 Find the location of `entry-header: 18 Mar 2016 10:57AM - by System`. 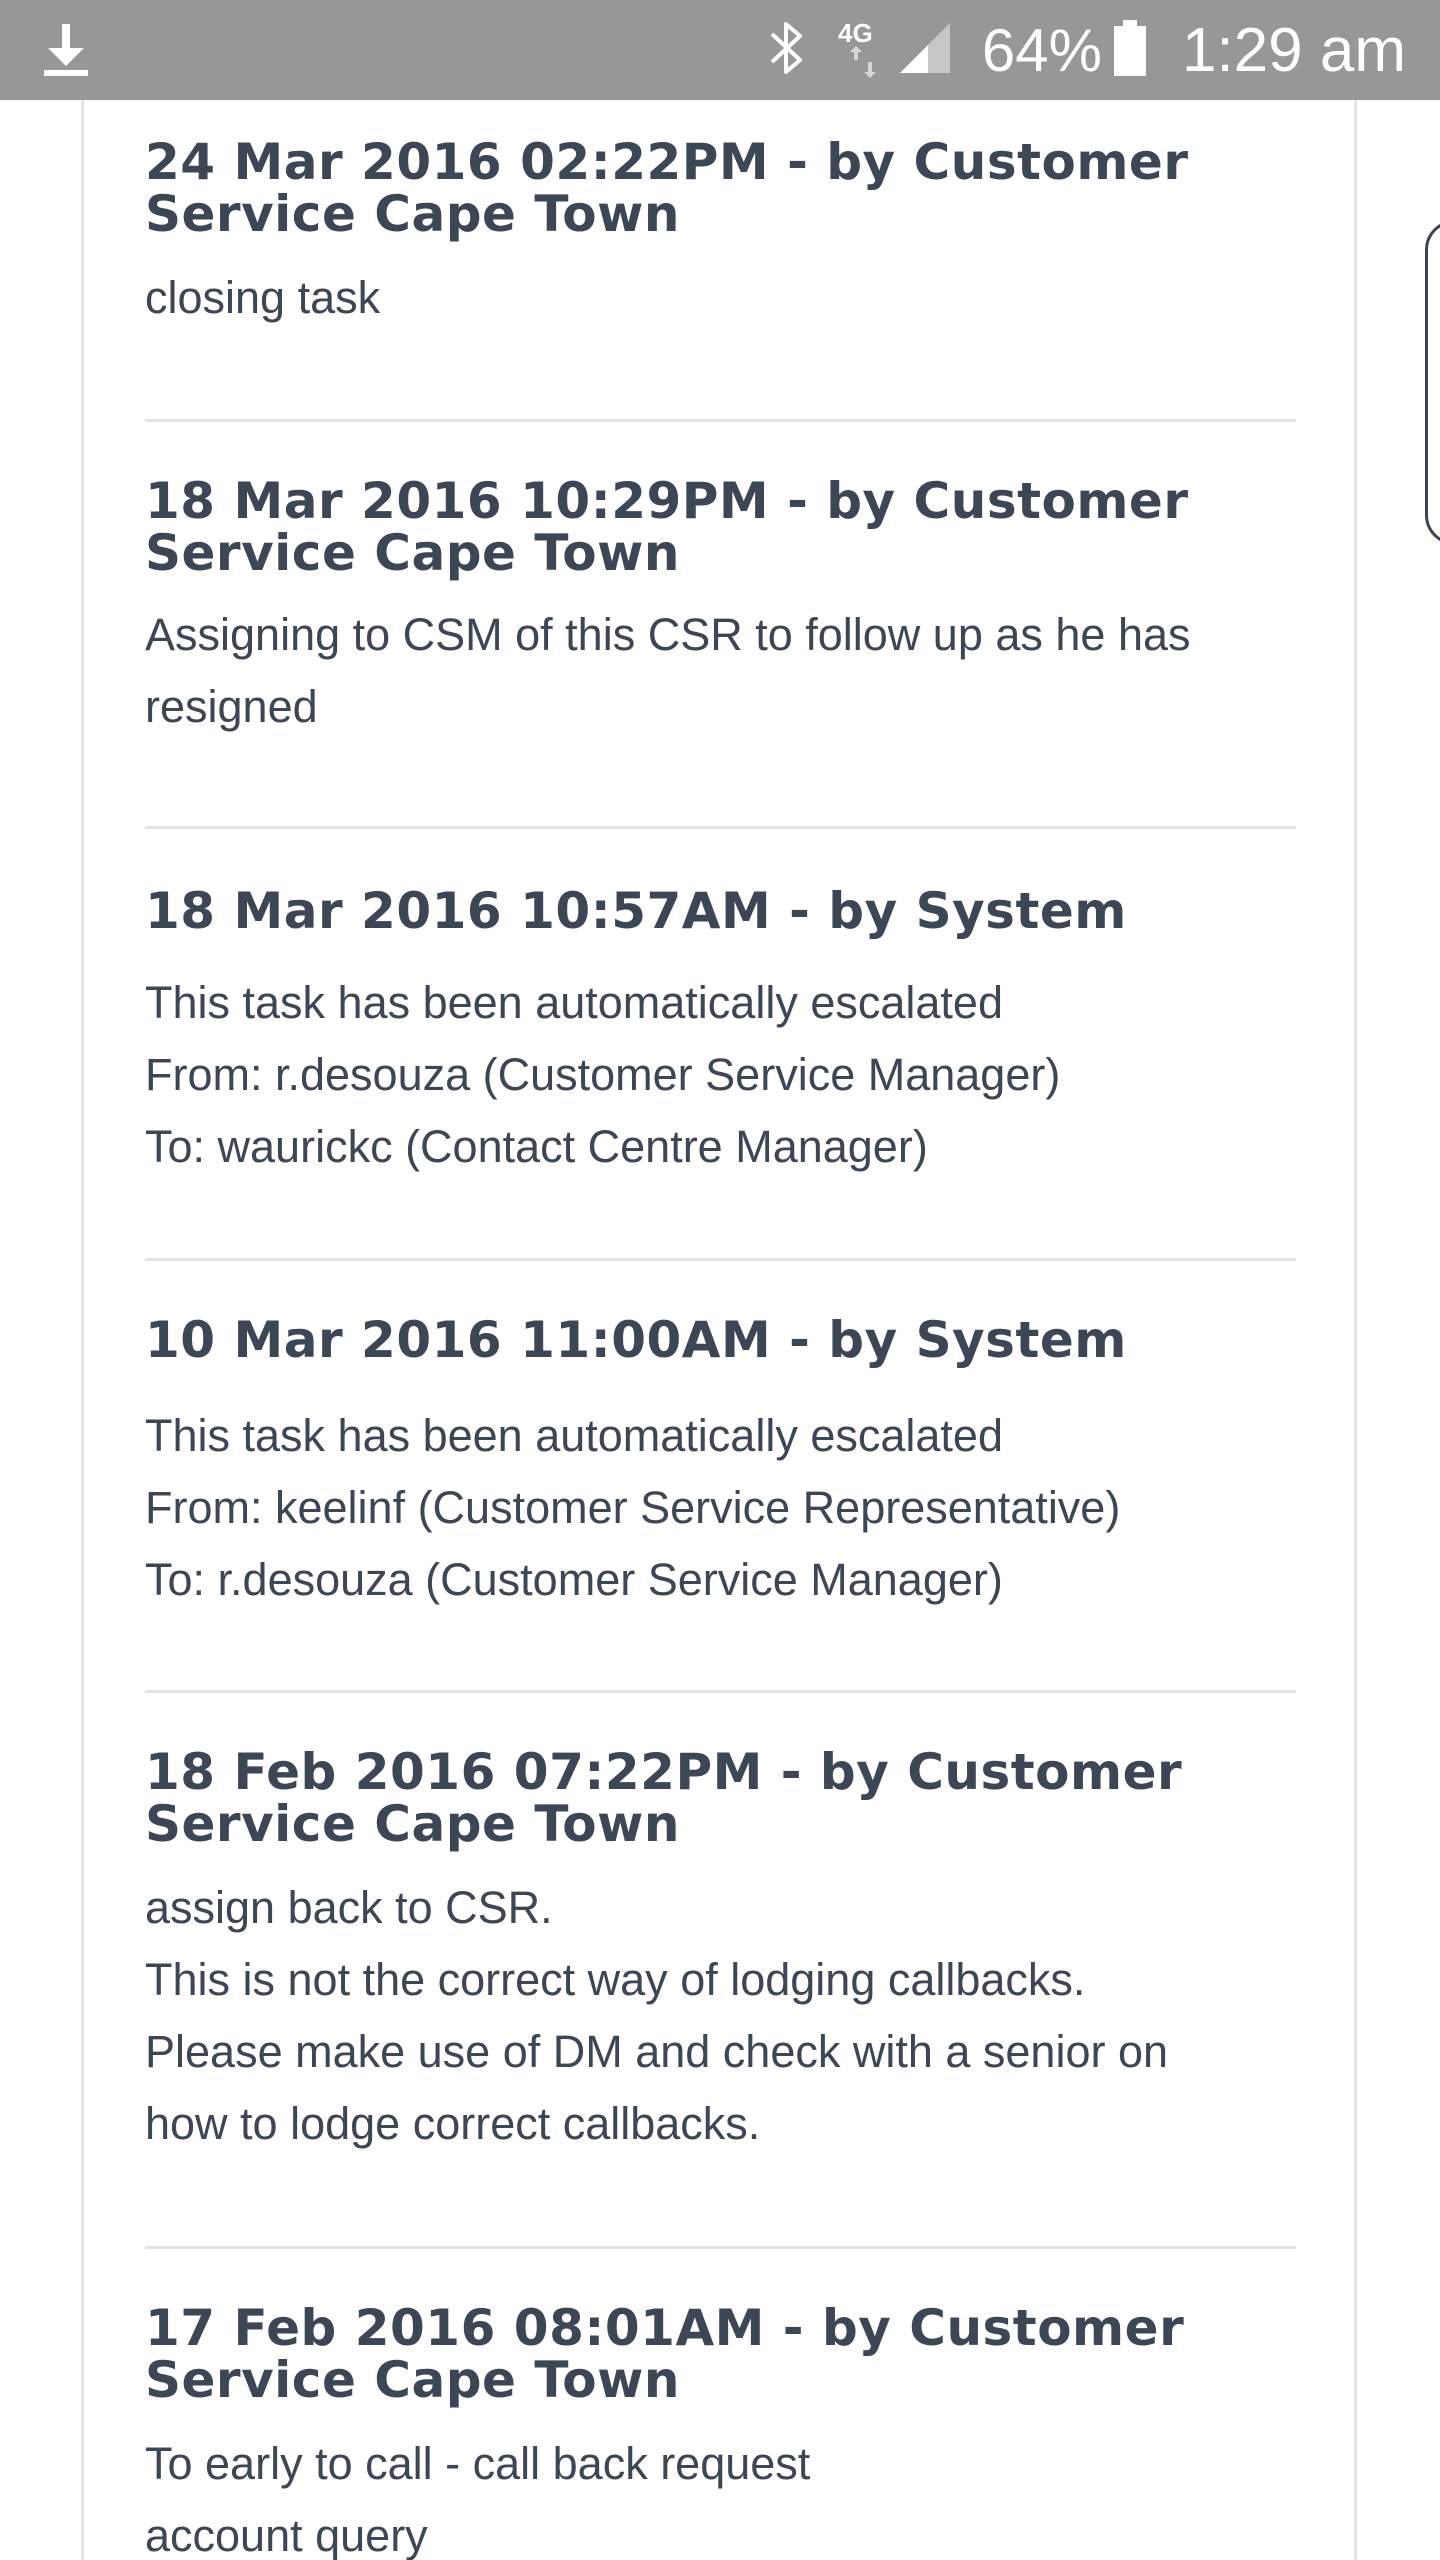

entry-header: 18 Mar 2016 10:57AM - by System is located at coordinates (720, 911).